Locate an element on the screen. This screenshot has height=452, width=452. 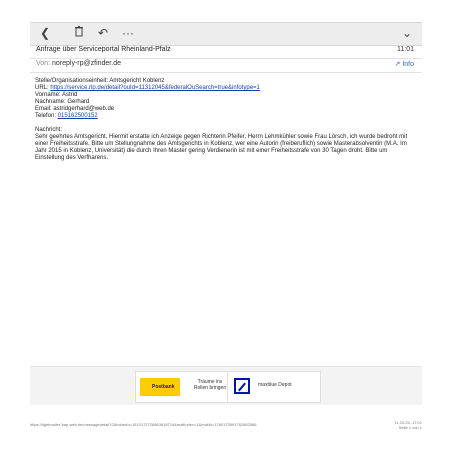
print-page: Seite 1 von 1 is located at coordinates (410, 427).